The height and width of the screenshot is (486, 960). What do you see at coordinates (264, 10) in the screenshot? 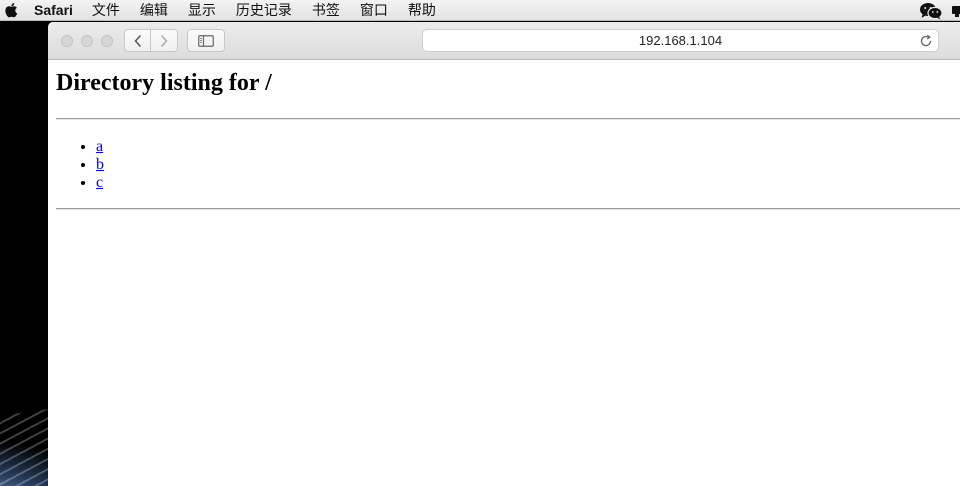
I see `menu-history: 历史记录` at bounding box center [264, 10].